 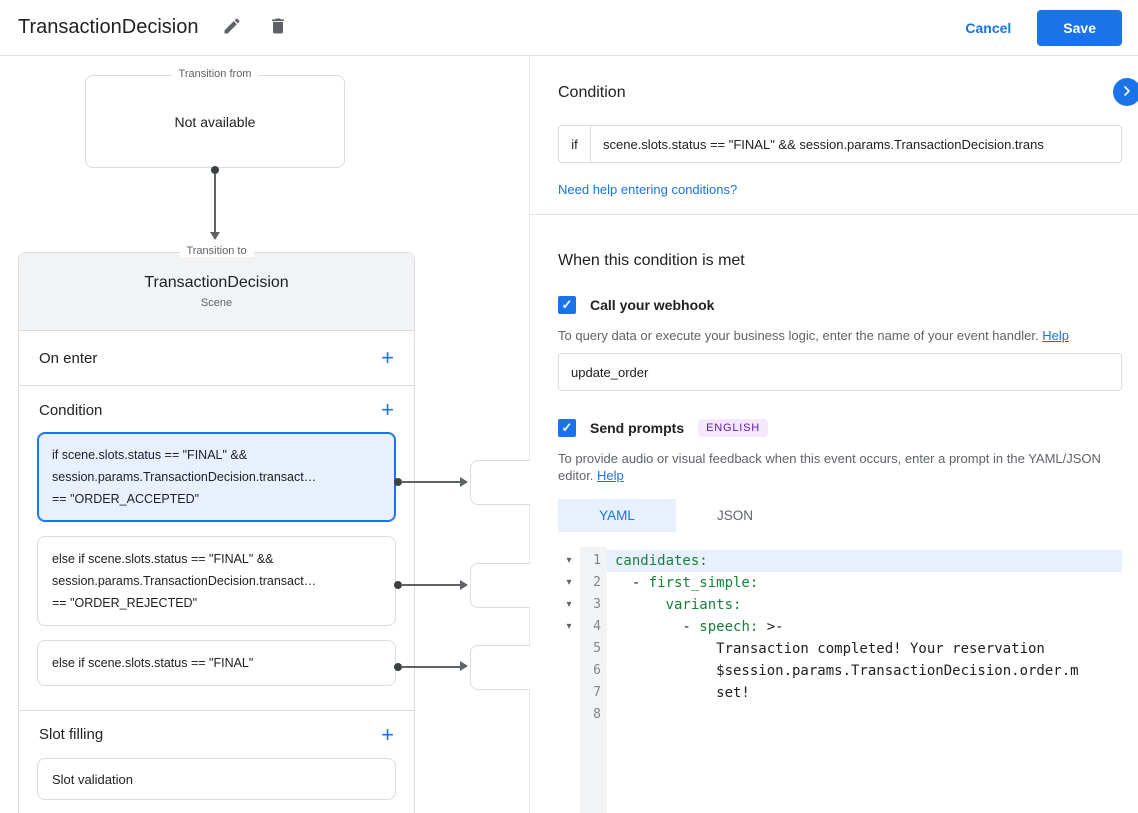 What do you see at coordinates (1055, 335) in the screenshot?
I see `webhook-help-link: Help` at bounding box center [1055, 335].